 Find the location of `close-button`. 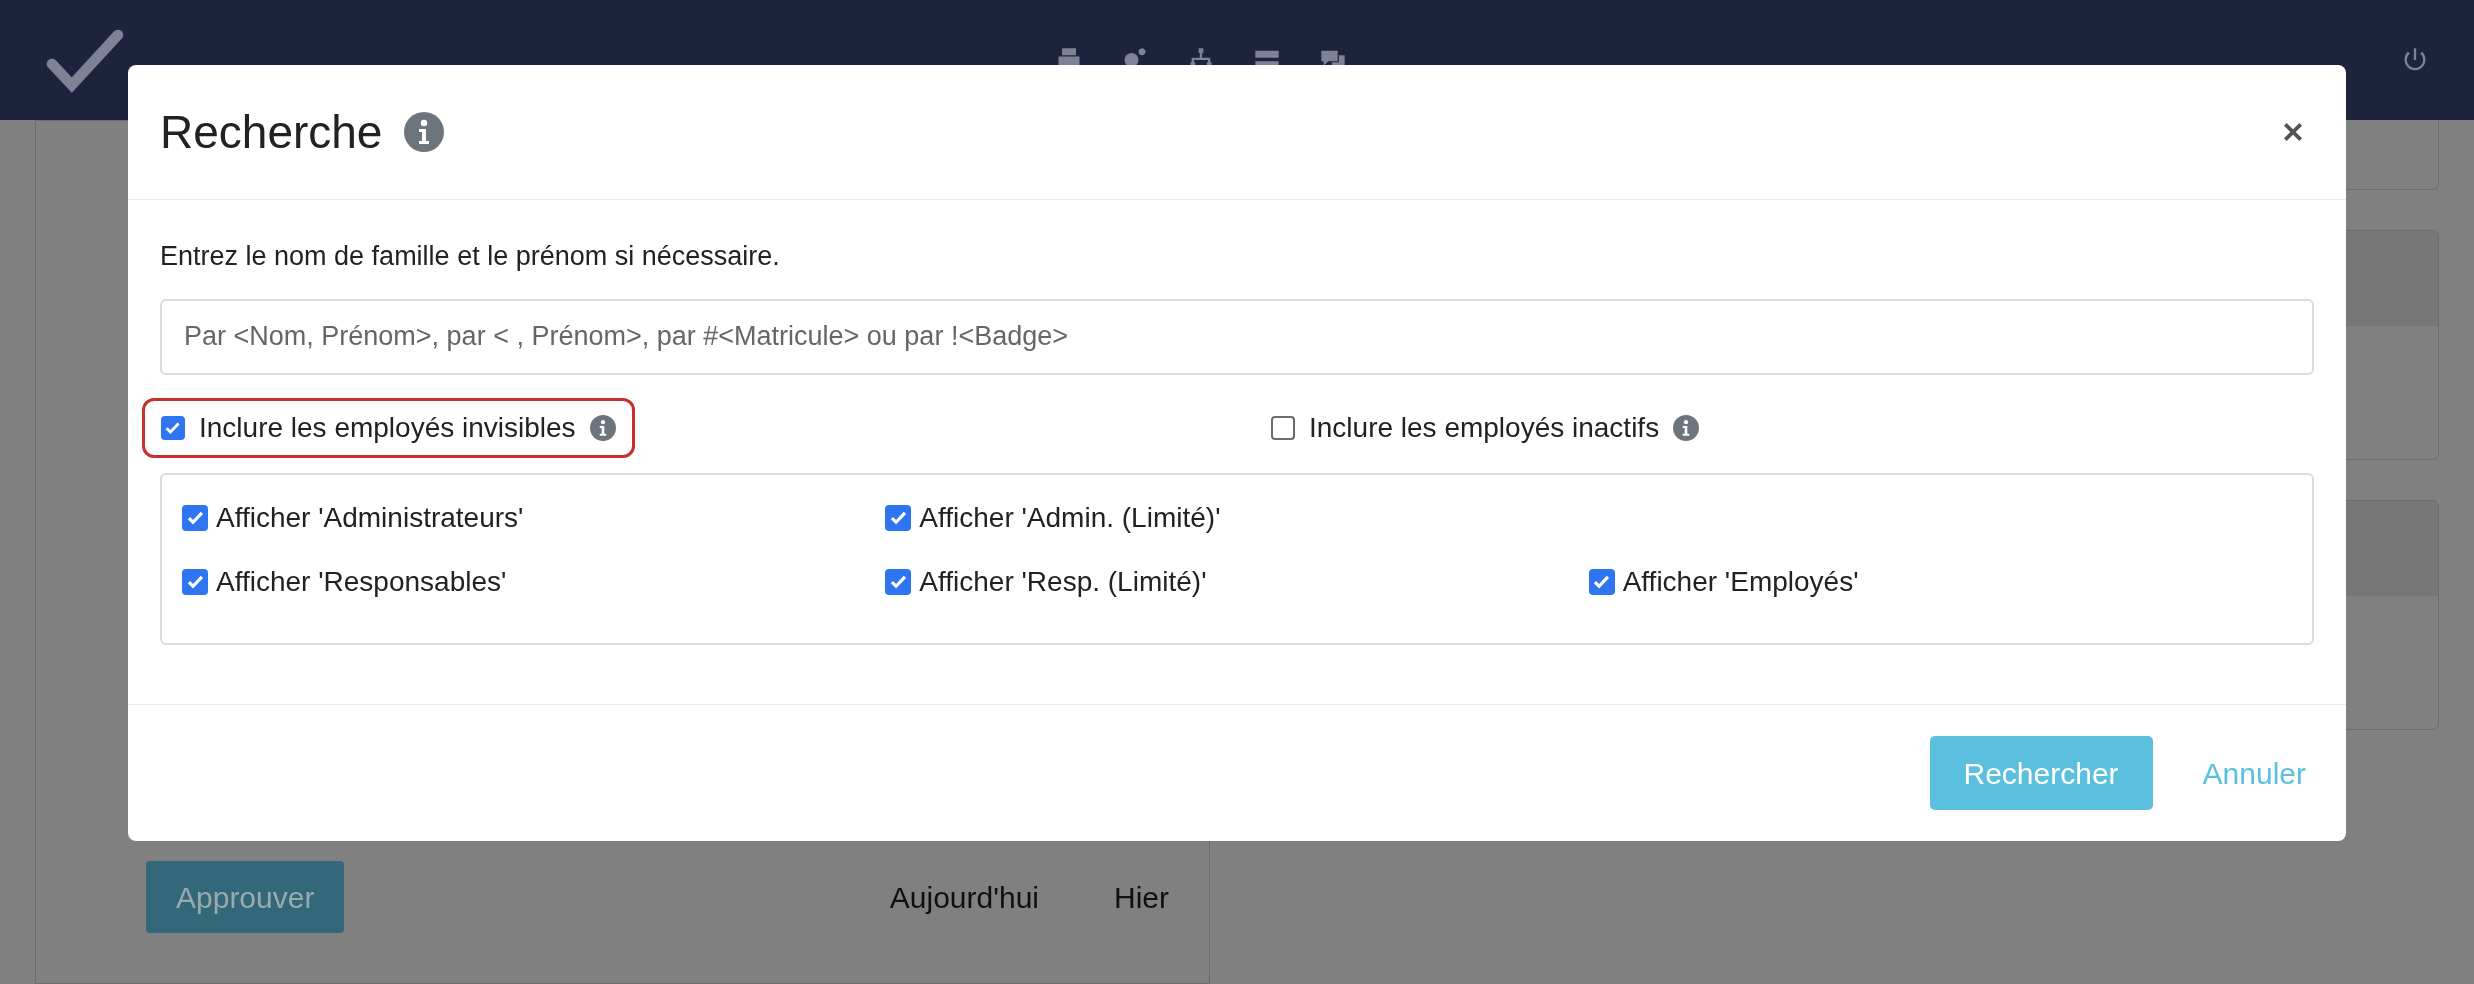

close-button is located at coordinates (2293, 132).